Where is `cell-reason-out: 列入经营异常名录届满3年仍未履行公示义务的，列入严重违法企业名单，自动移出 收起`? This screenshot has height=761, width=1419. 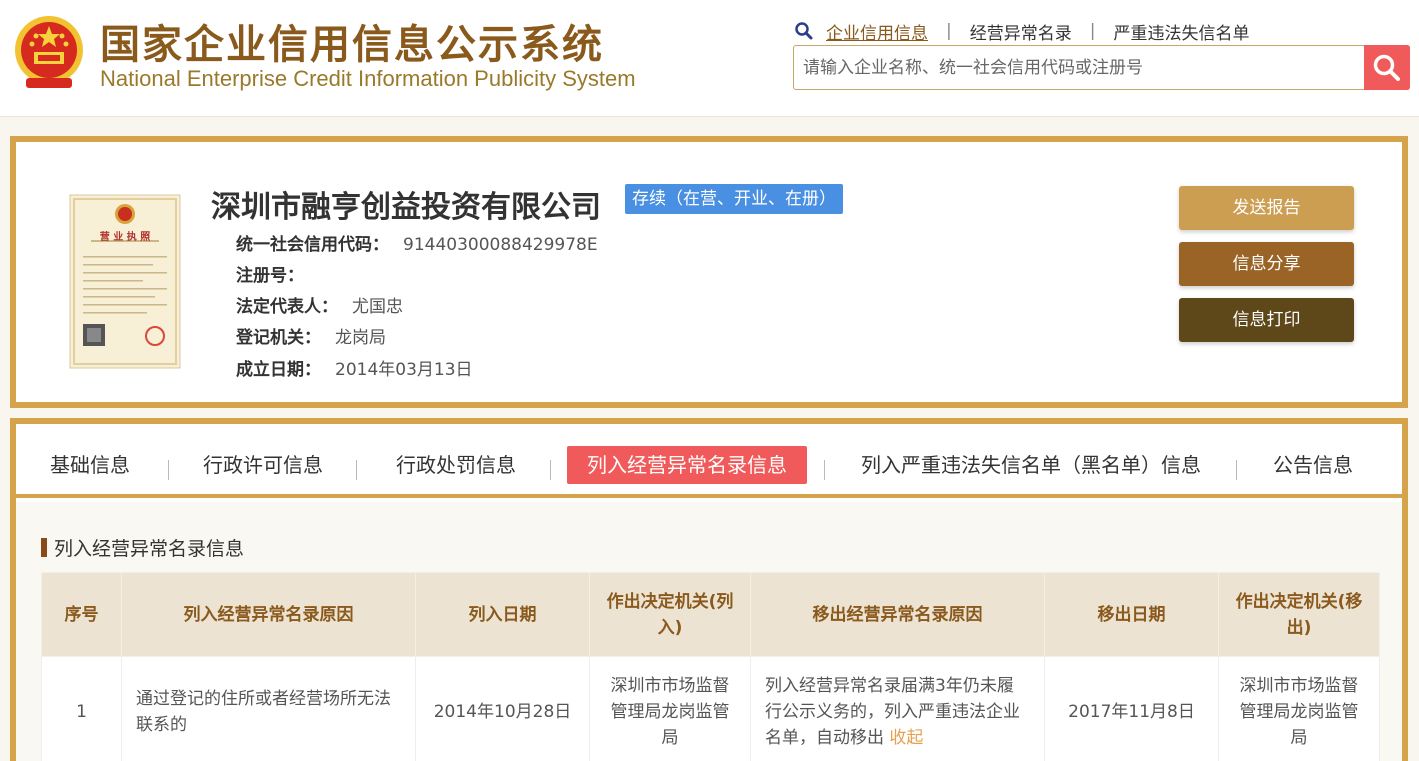 cell-reason-out: 列入经营异常名录届满3年仍未履行公示义务的，列入严重违法企业名单，自动移出 收起 is located at coordinates (897, 708).